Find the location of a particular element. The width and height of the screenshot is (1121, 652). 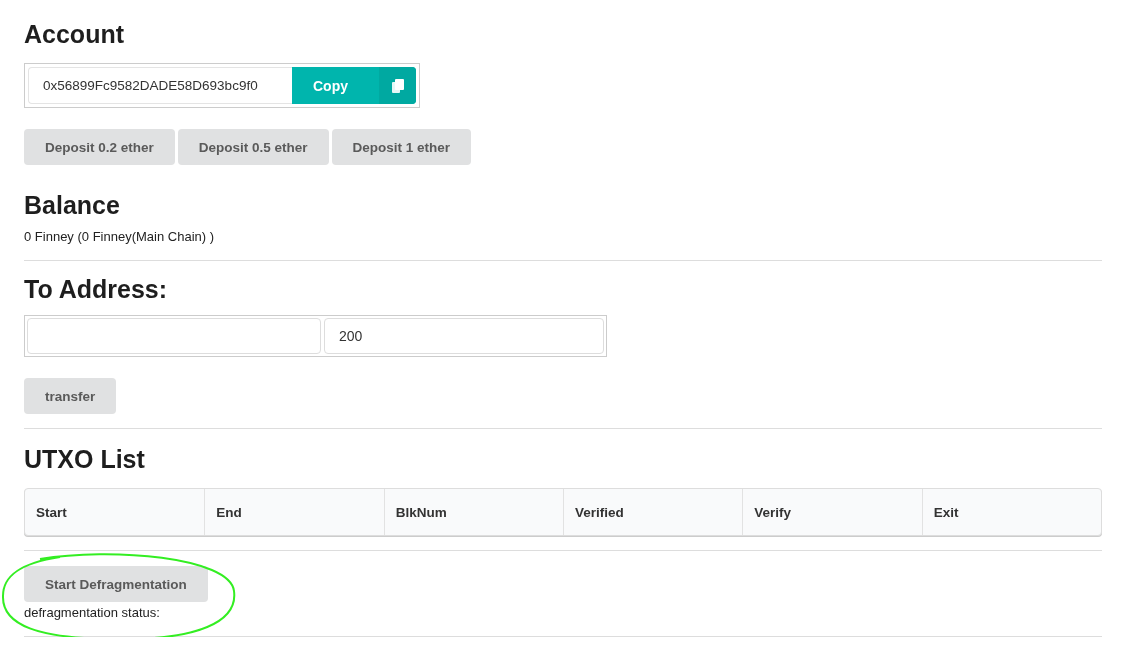

copy-icon is located at coordinates (397, 85).